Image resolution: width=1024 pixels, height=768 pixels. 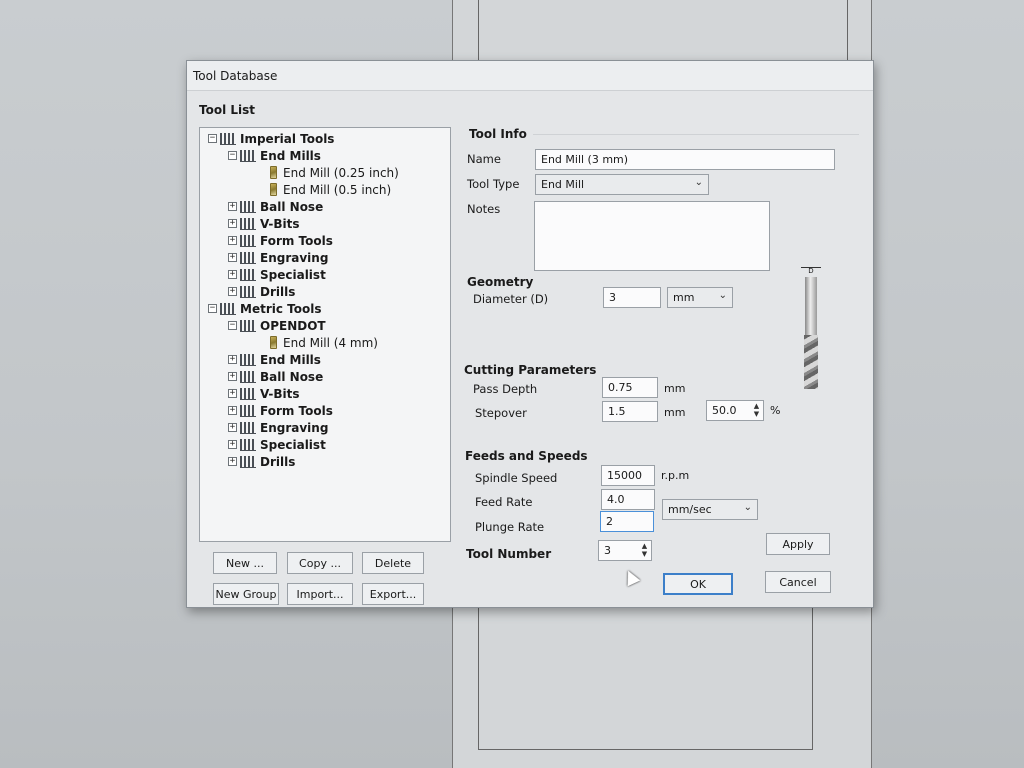 What do you see at coordinates (246, 594) in the screenshot?
I see `new-group-button: New Group` at bounding box center [246, 594].